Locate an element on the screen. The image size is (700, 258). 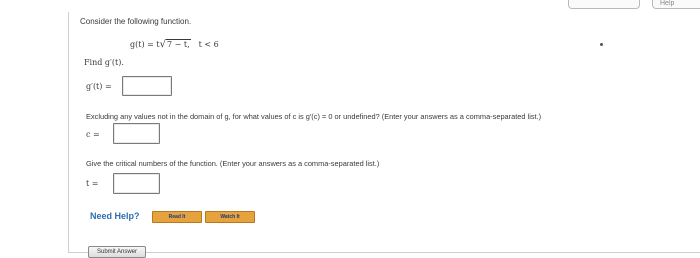
part3-answer-input is located at coordinates (136, 183).